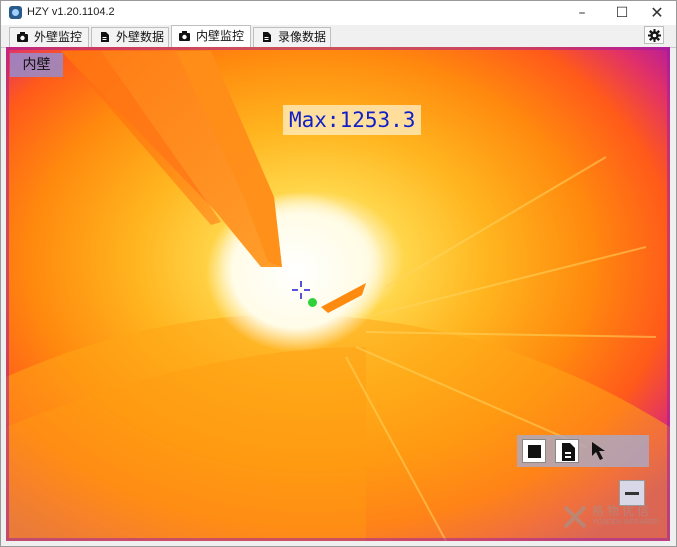 The height and width of the screenshot is (547, 677). I want to click on window-title: HZY v1.20.1104.2, so click(71, 12).